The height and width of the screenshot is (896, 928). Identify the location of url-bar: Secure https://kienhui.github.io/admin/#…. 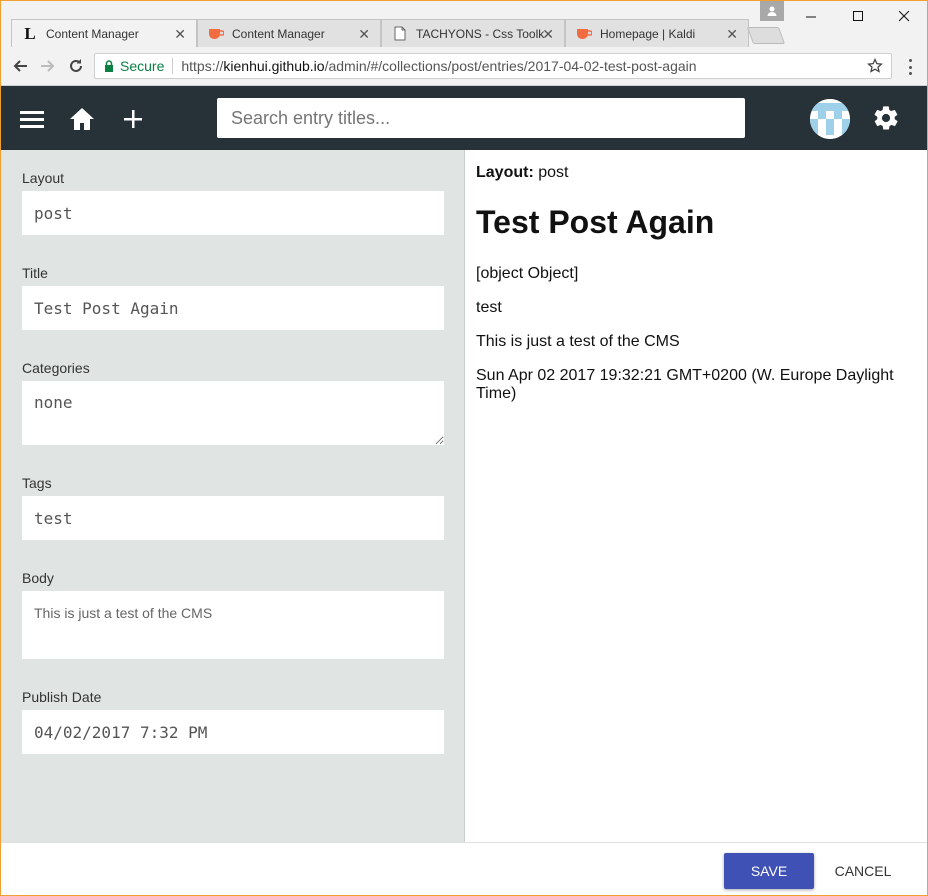
(493, 66).